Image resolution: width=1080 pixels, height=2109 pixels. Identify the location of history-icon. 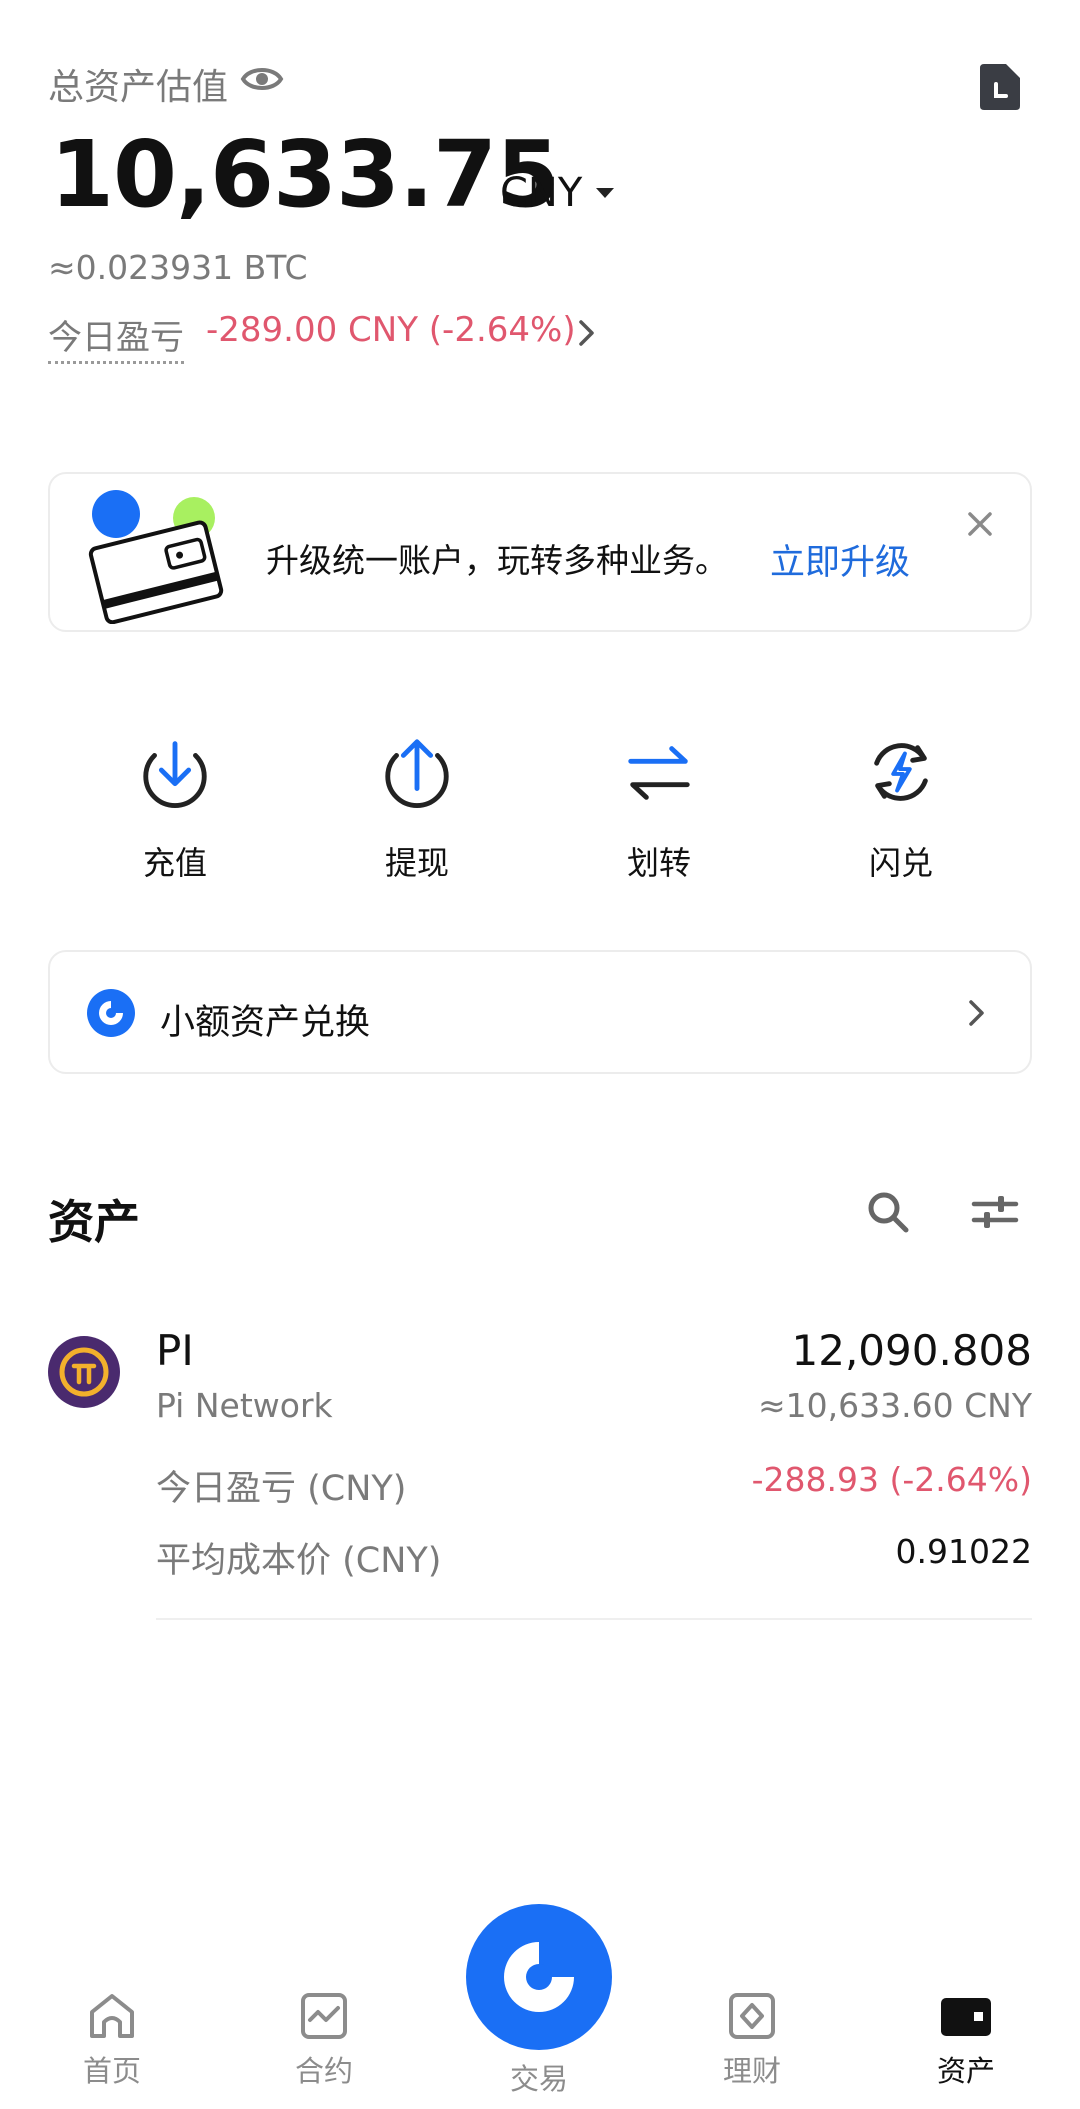
(1000, 86).